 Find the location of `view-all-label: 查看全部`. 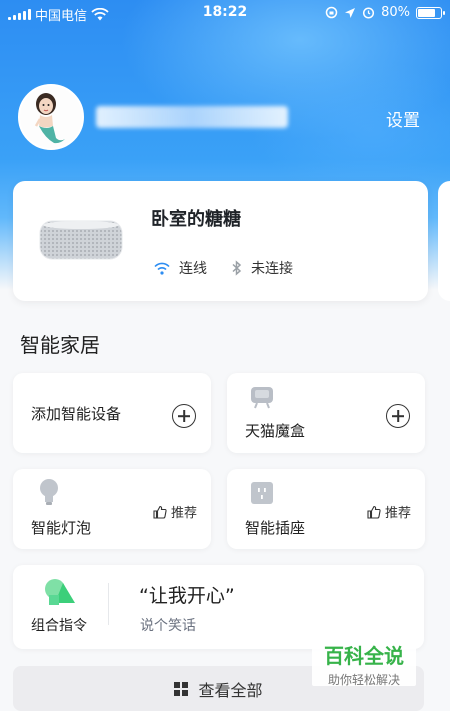

view-all-label: 查看全部 is located at coordinates (230, 690).